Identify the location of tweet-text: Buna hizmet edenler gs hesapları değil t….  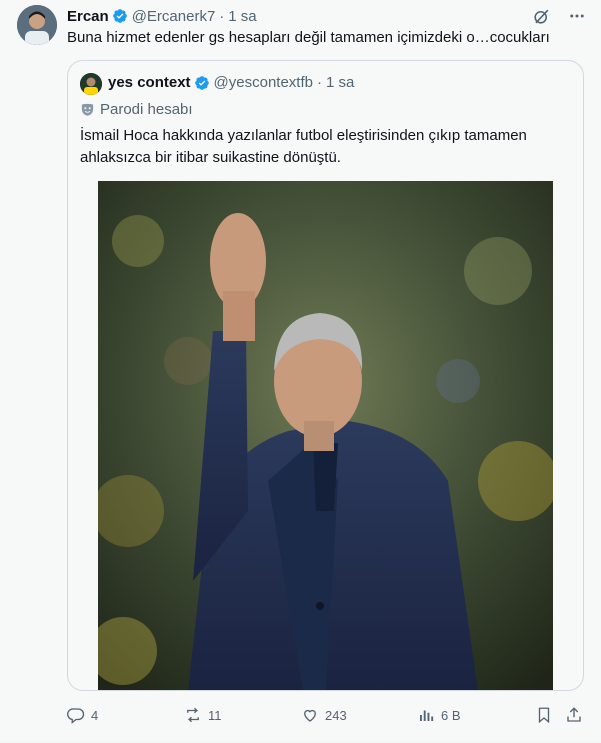
(308, 37).